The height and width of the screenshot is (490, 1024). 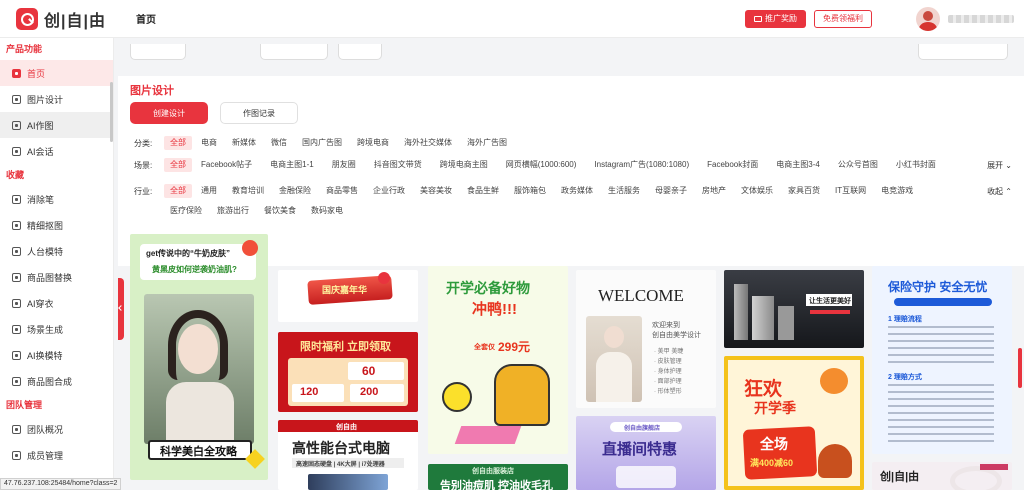 I want to click on template-card: 狂欢 开学季 全场 满400减60, so click(x=794, y=423).